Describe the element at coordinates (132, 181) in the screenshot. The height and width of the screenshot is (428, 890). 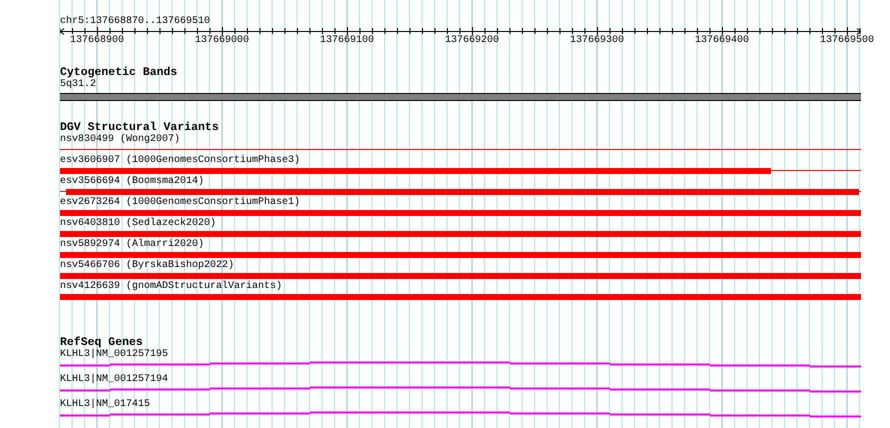
I see `feature-label: esv3566694 (Boomsma2014)` at that location.